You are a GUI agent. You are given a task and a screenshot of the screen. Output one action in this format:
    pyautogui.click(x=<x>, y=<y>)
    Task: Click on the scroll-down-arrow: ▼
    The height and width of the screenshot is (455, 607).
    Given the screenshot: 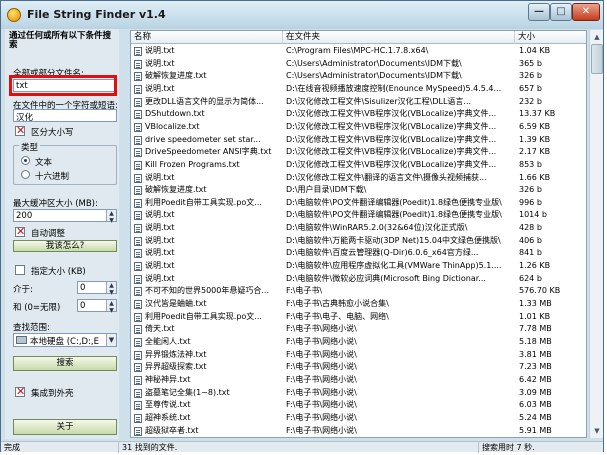 What is the action you would take?
    pyautogui.click(x=597, y=431)
    